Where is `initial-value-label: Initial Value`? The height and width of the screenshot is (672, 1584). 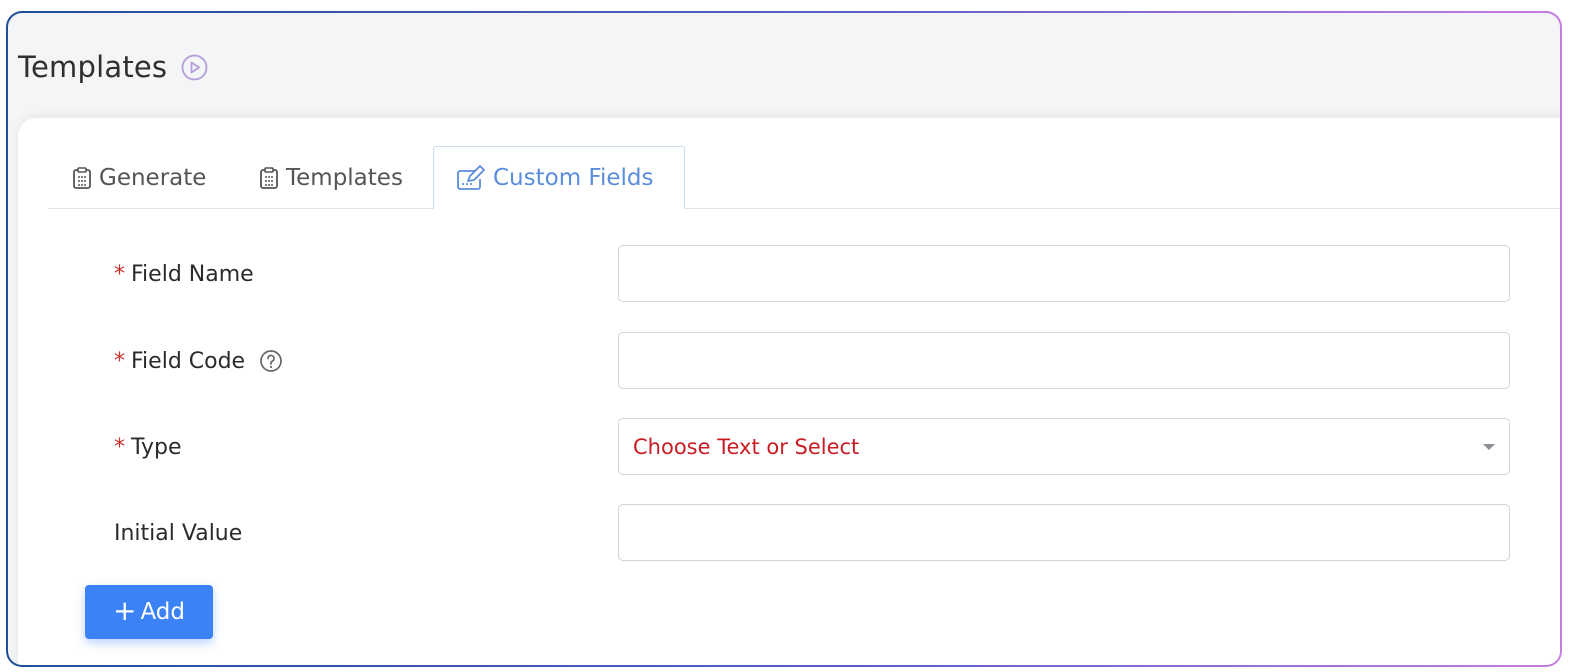
initial-value-label: Initial Value is located at coordinates (178, 533).